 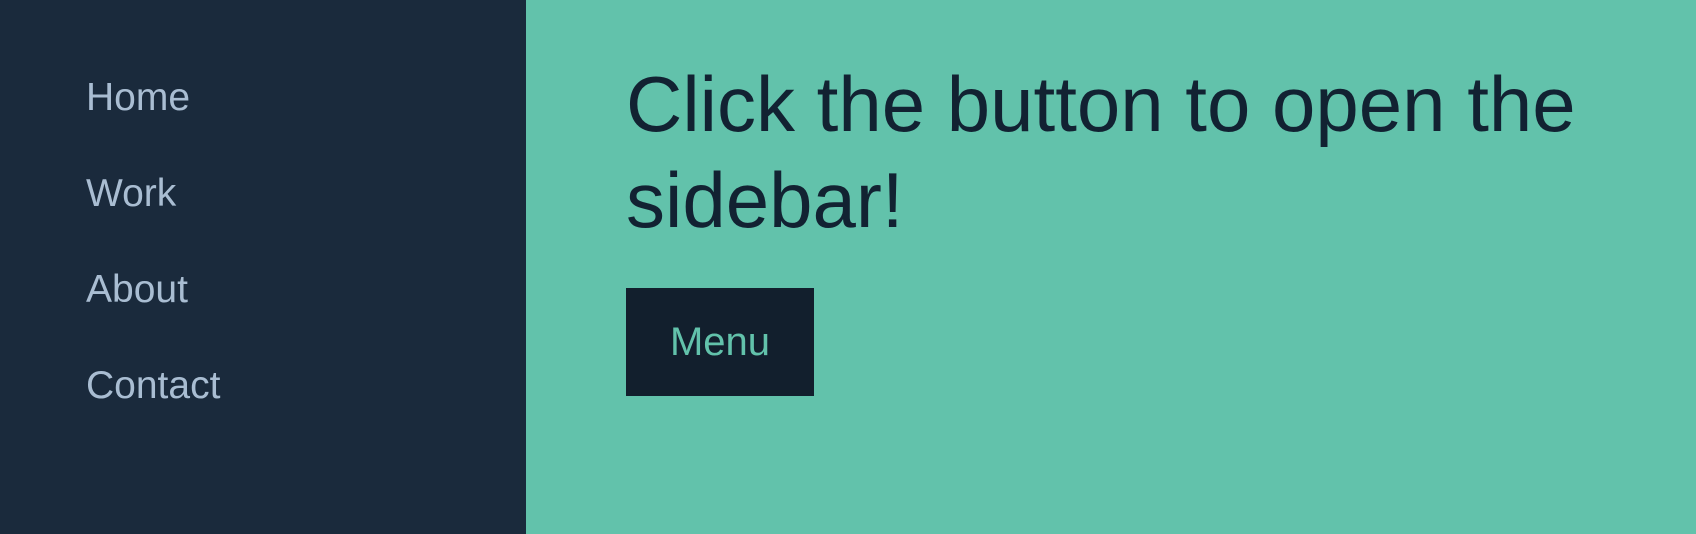 What do you see at coordinates (720, 342) in the screenshot?
I see `menu-button: Menu` at bounding box center [720, 342].